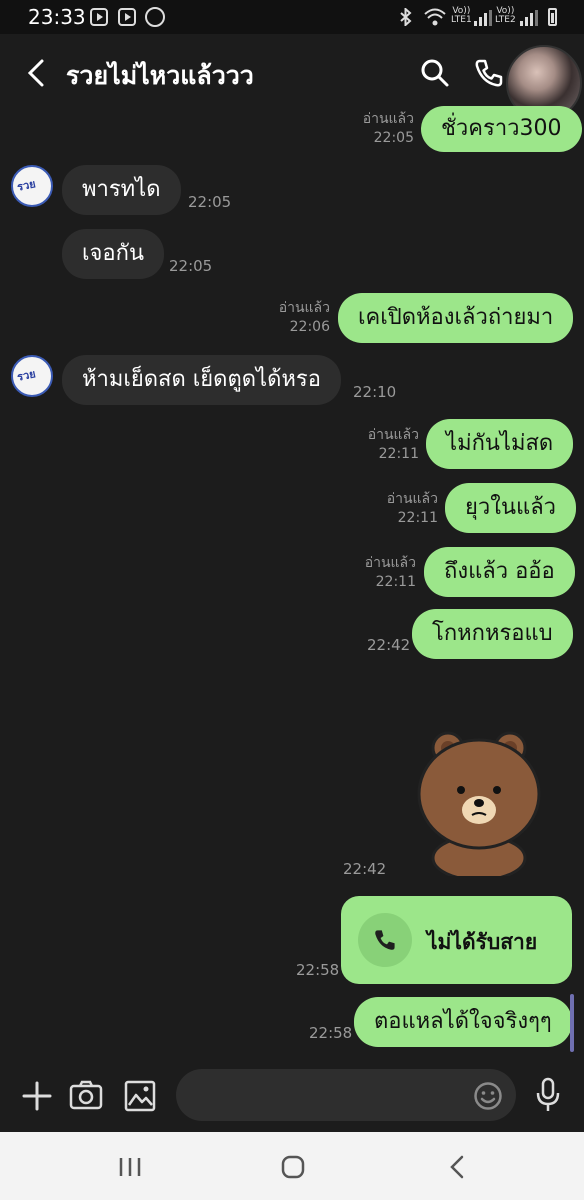 The image size is (584, 1200). What do you see at coordinates (482, 942) in the screenshot?
I see `missed-call-label: ไม่ได้รับสาย` at bounding box center [482, 942].